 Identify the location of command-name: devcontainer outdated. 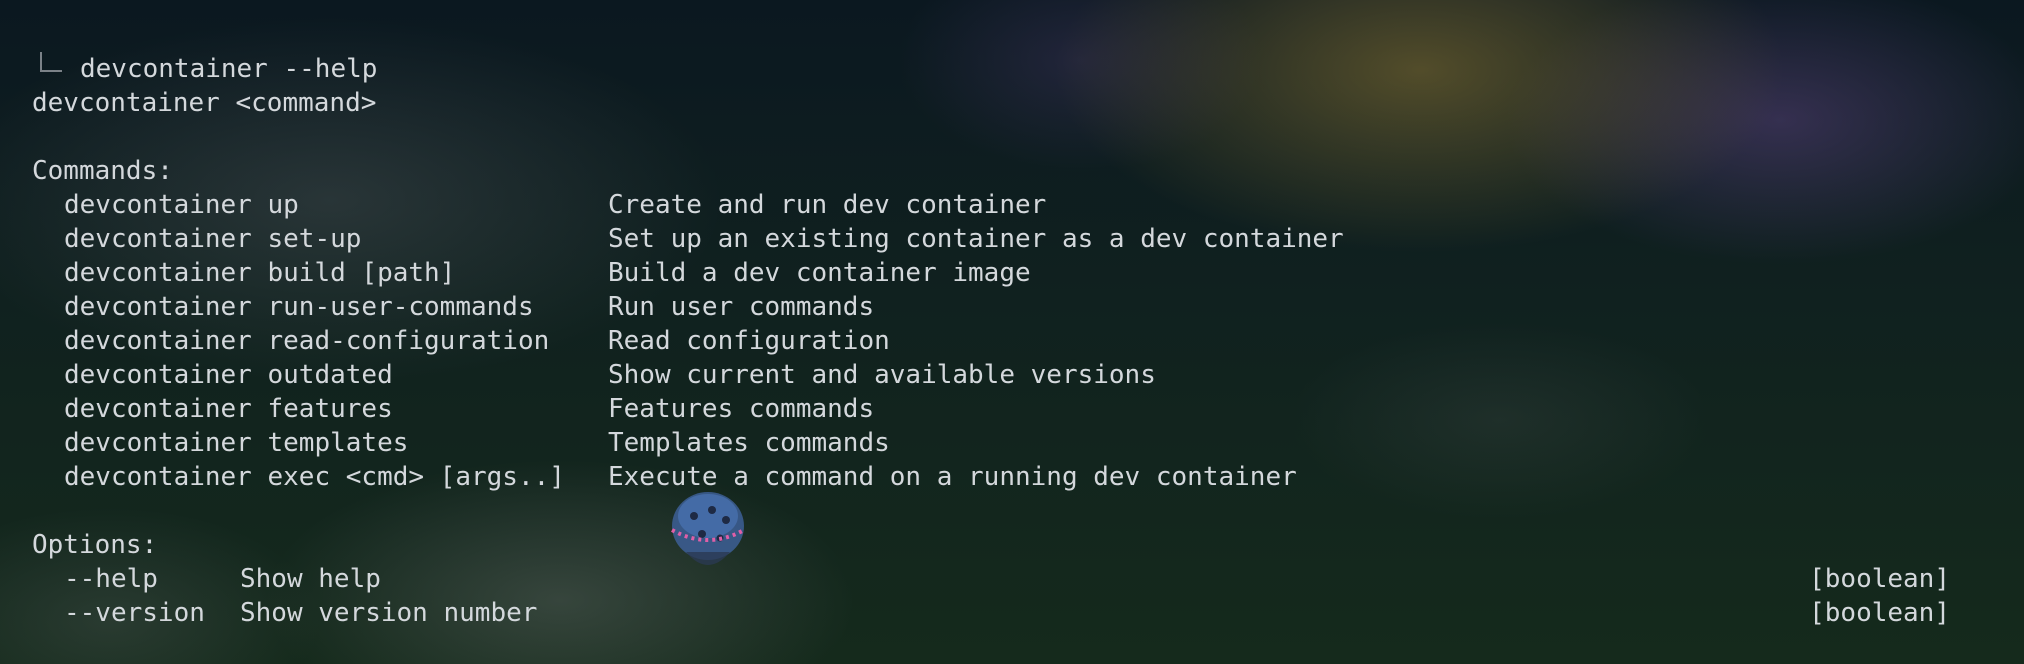
(228, 375).